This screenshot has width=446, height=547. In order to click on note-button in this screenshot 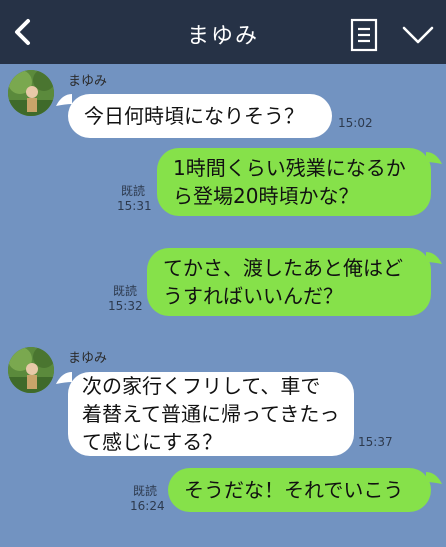, I will do `click(365, 35)`.